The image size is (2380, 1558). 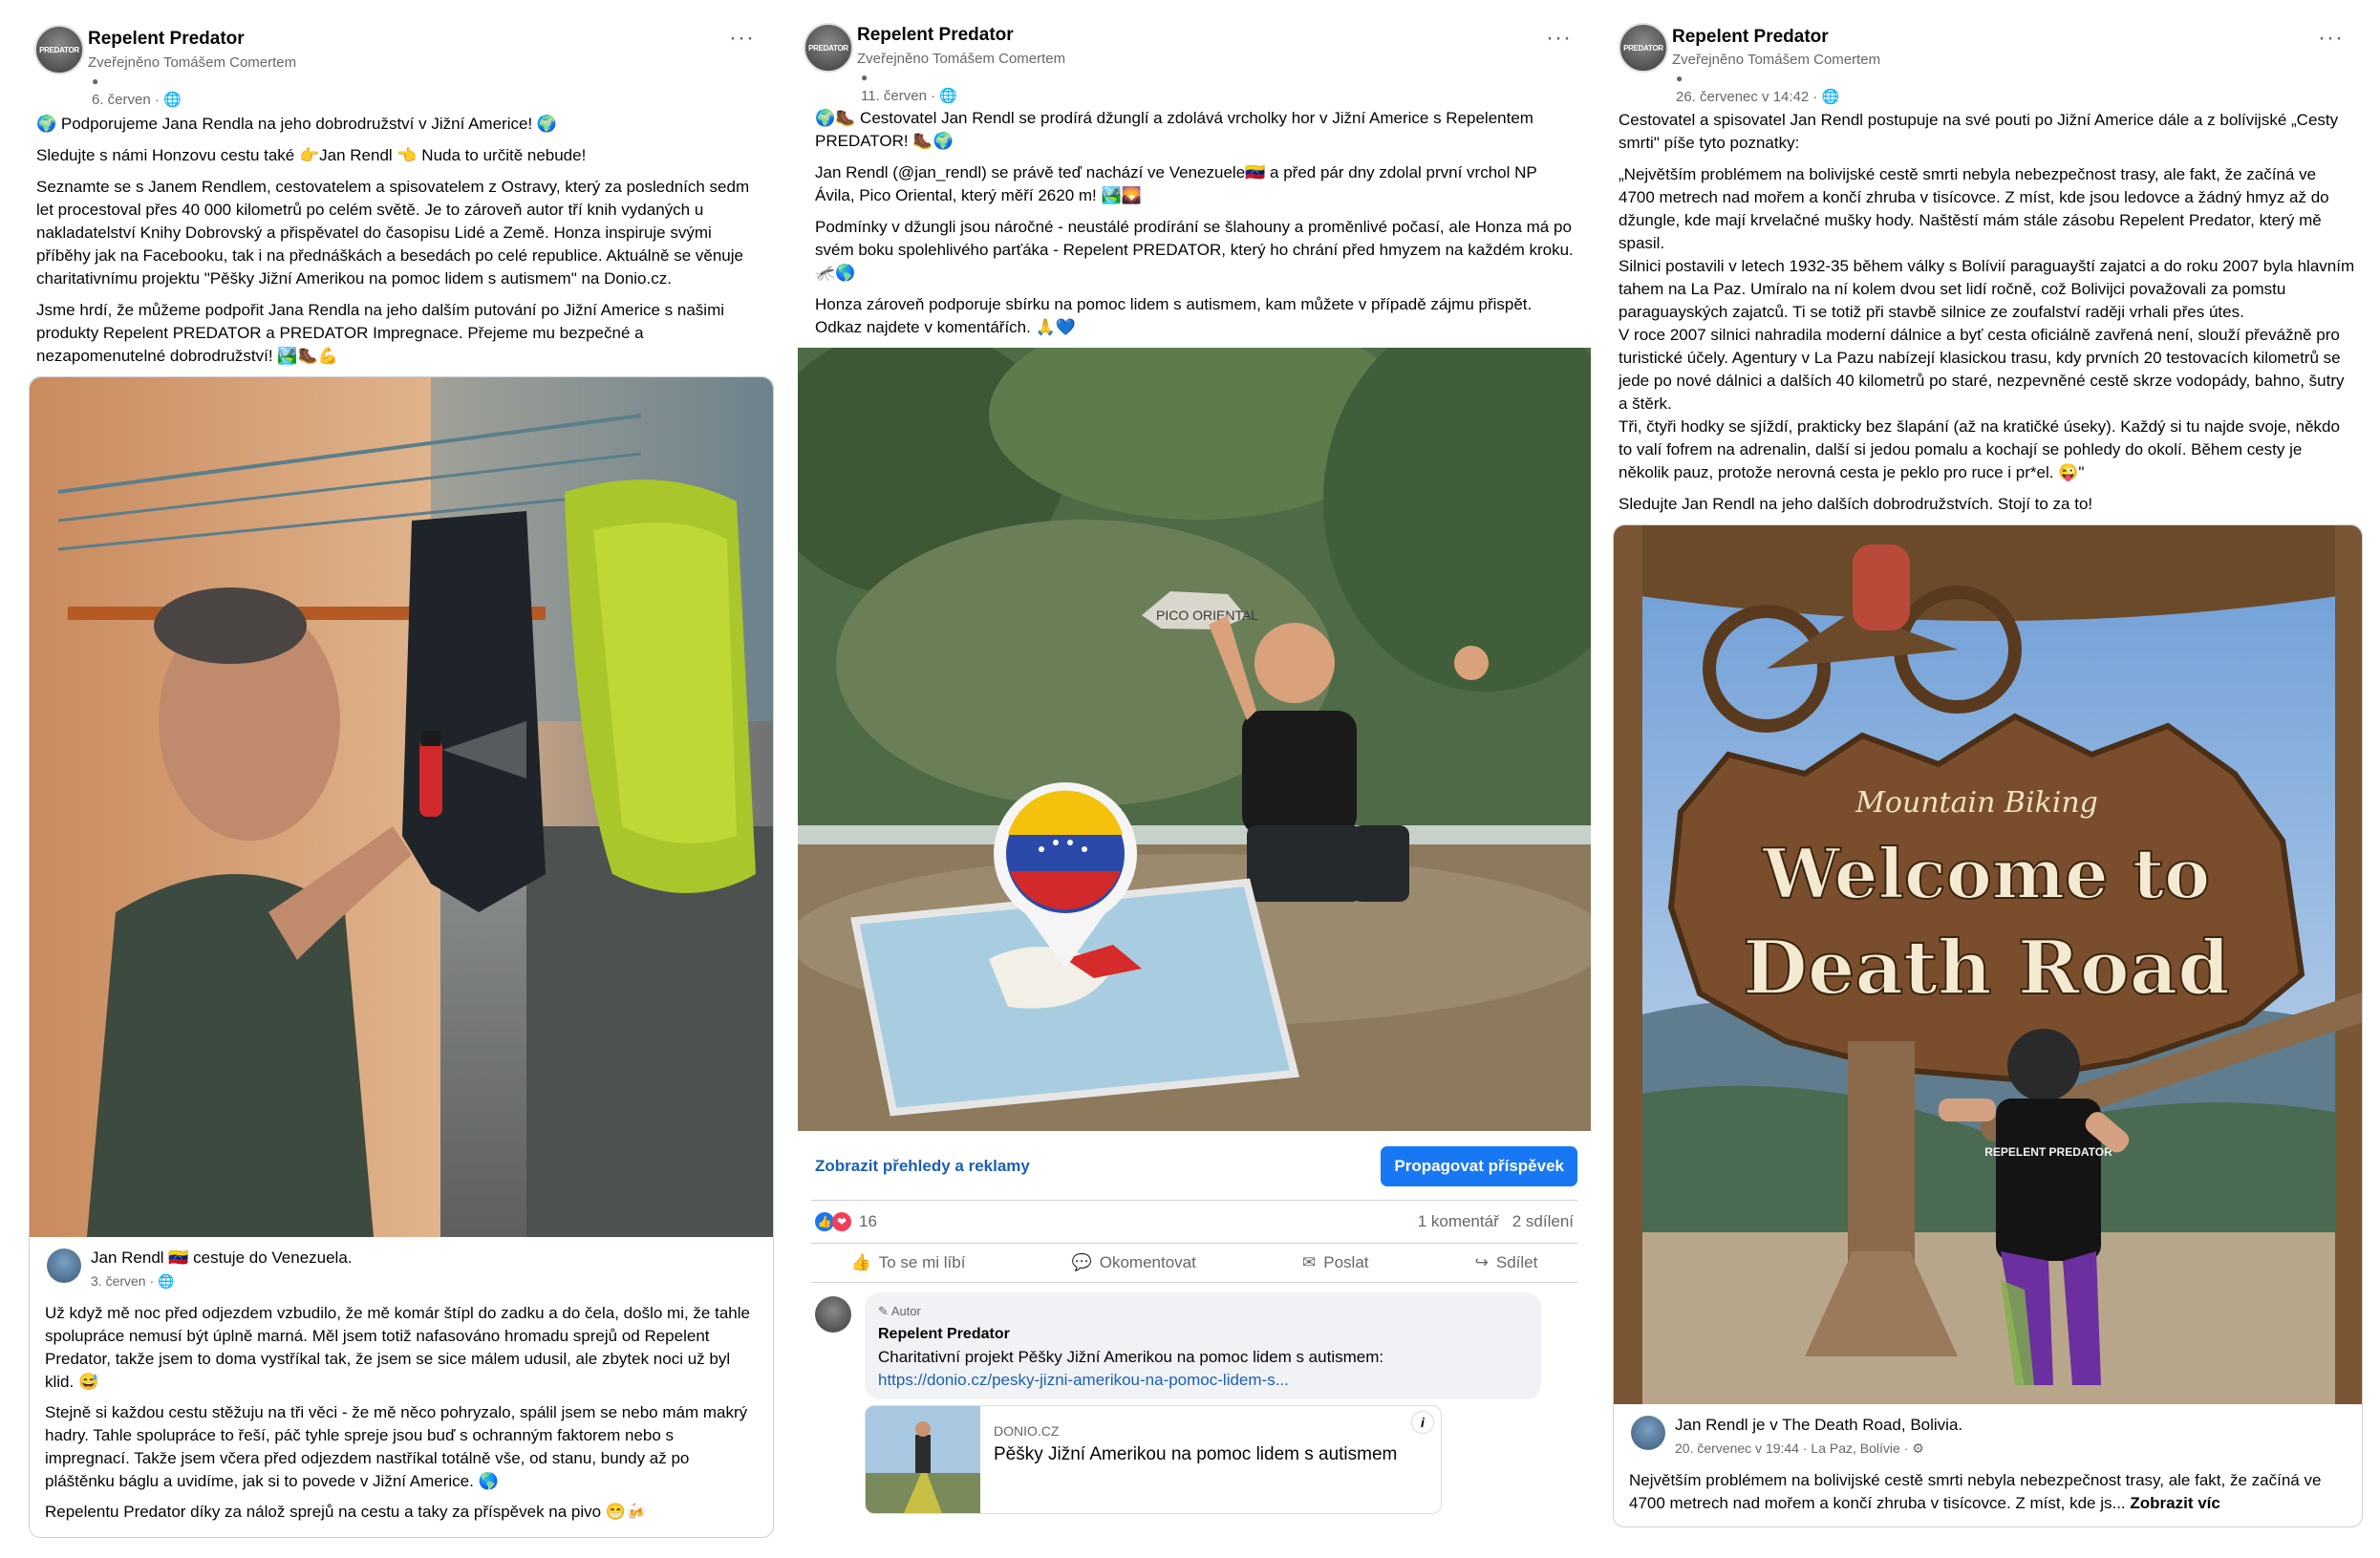 I want to click on view-insights-link: Zobrazit přehledy a reklamy, so click(x=922, y=1166).